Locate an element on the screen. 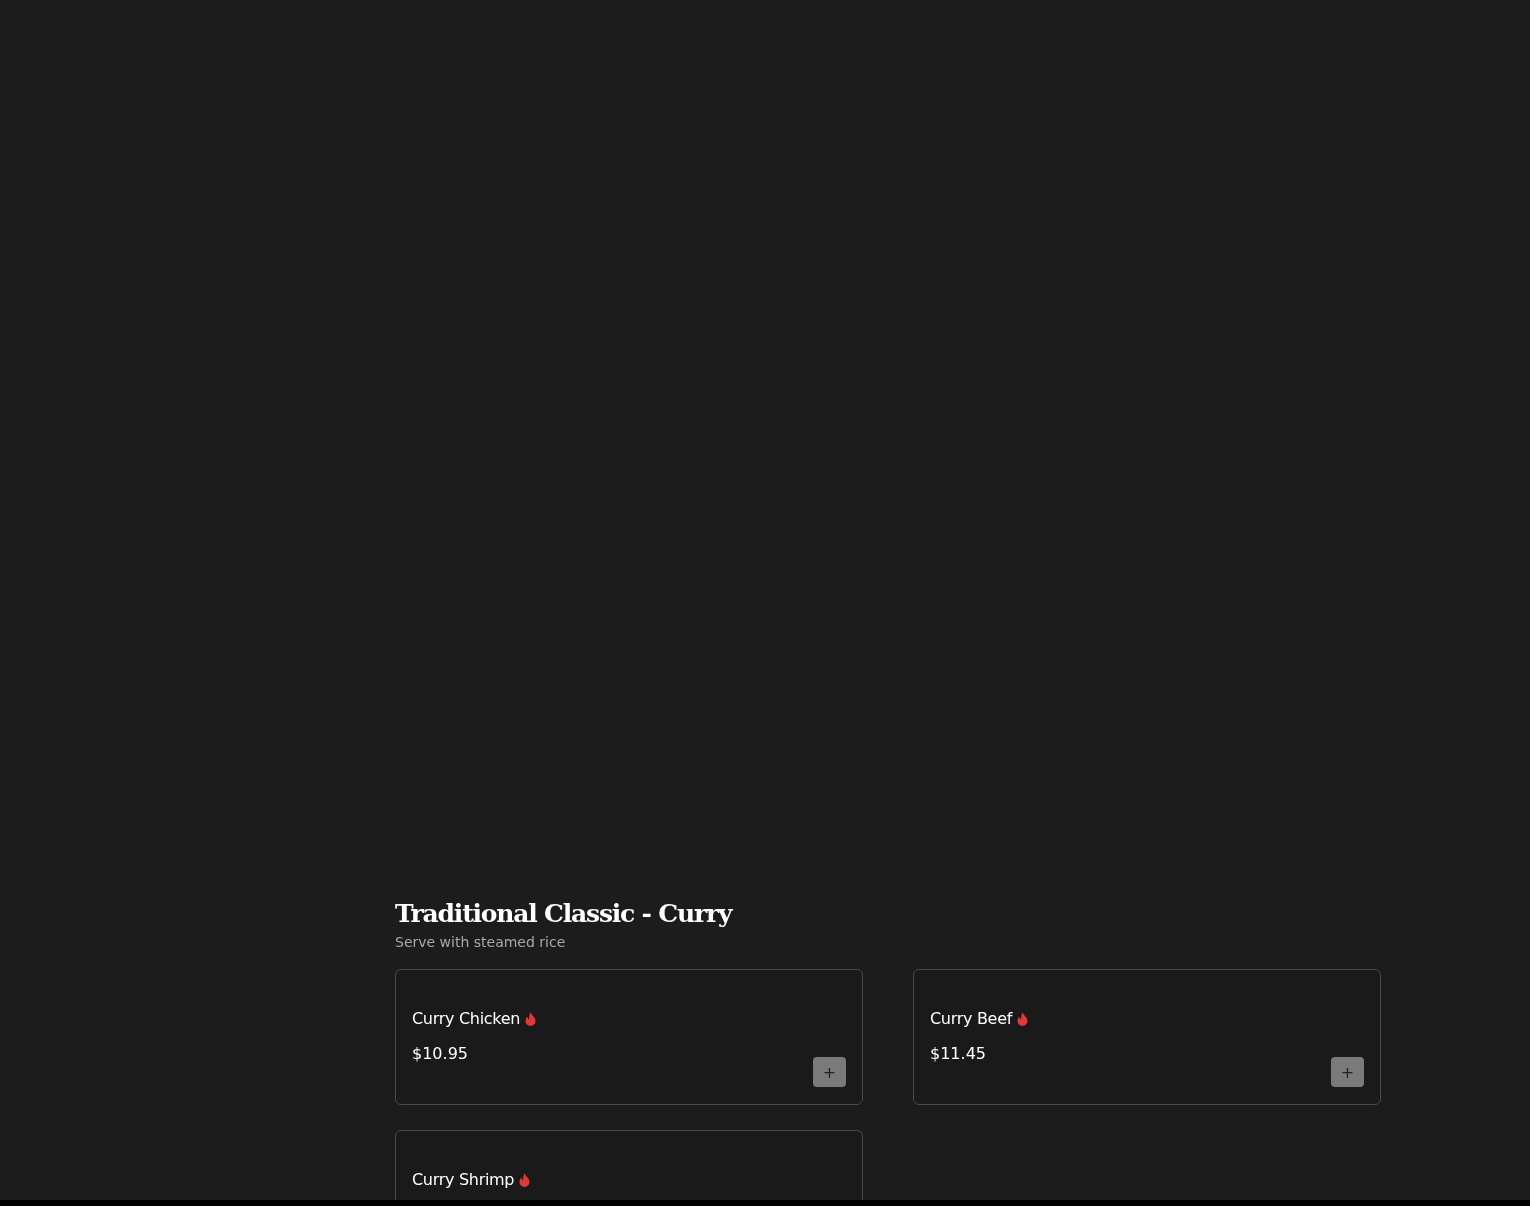 This screenshot has height=1206, width=1530. item-name: Curry Chicken is located at coordinates (466, 1018).